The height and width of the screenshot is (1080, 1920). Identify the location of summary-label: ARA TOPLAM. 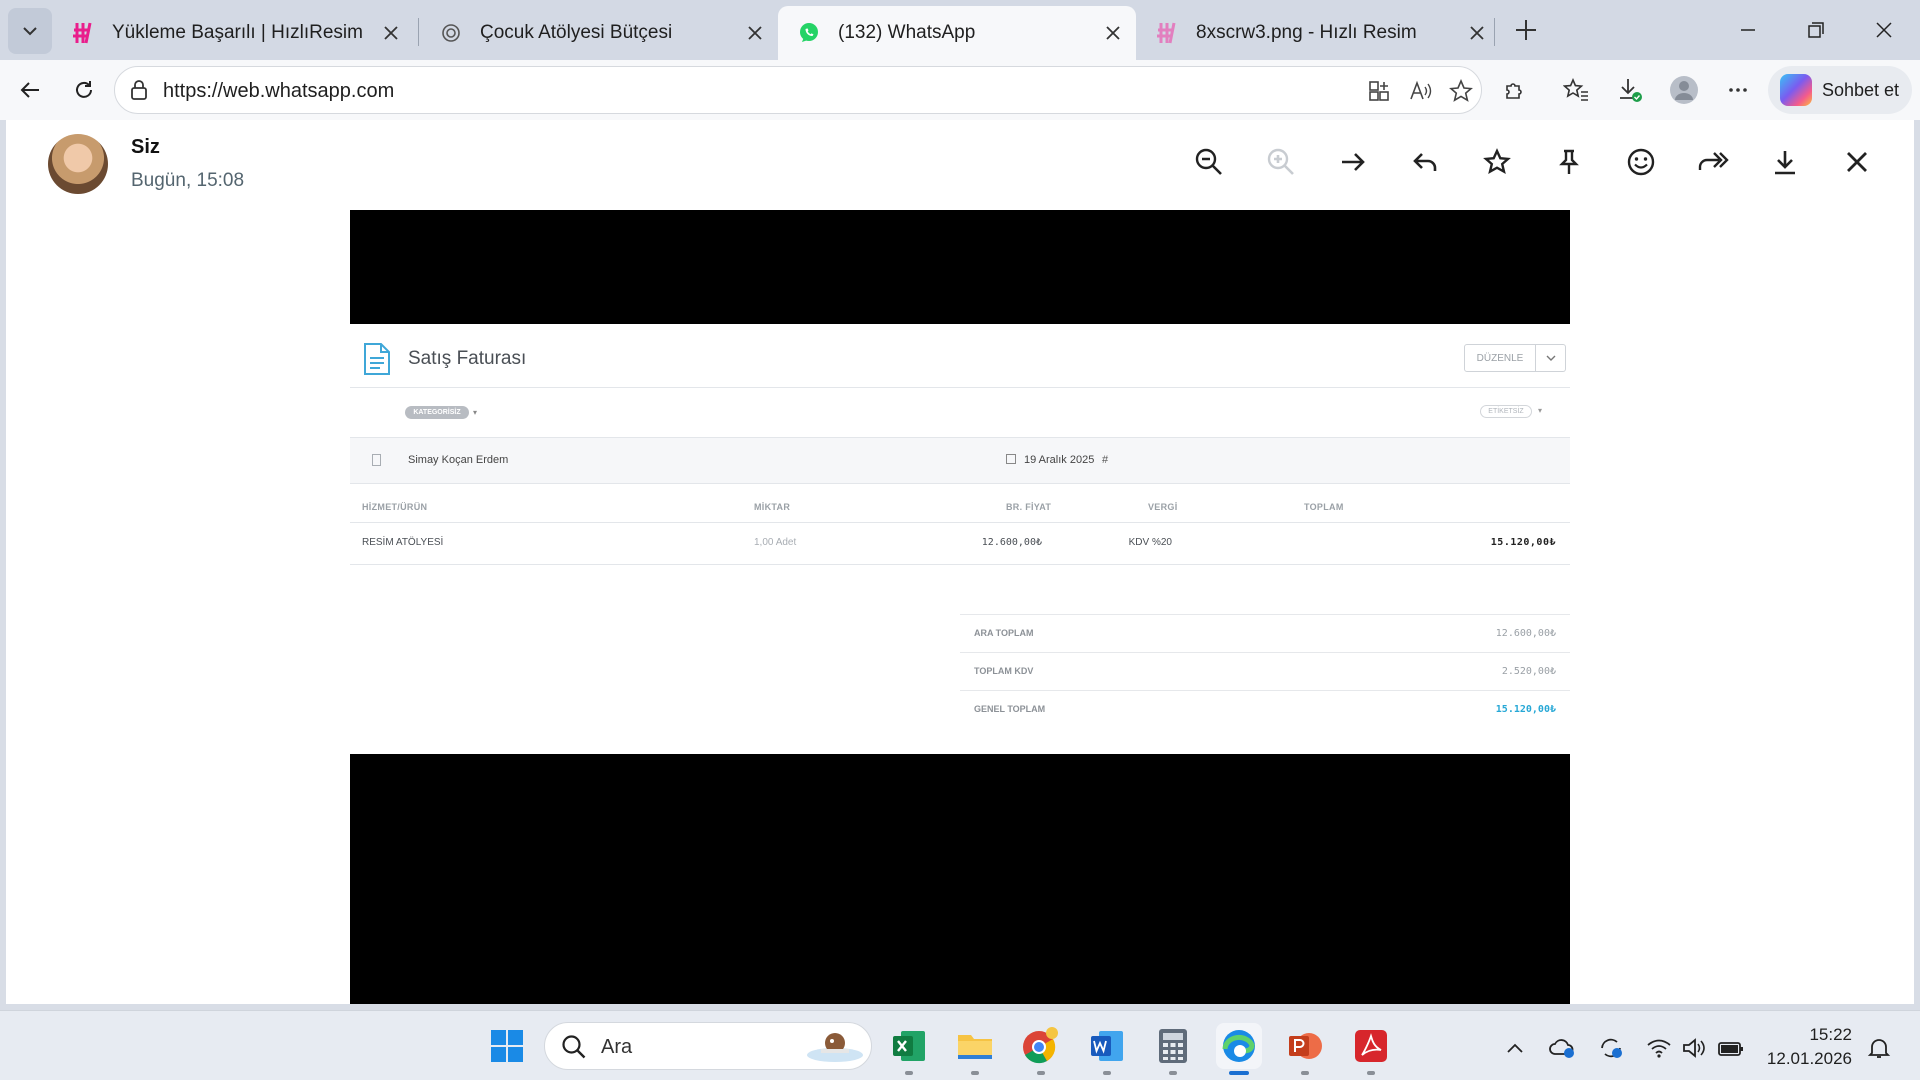
(1004, 633).